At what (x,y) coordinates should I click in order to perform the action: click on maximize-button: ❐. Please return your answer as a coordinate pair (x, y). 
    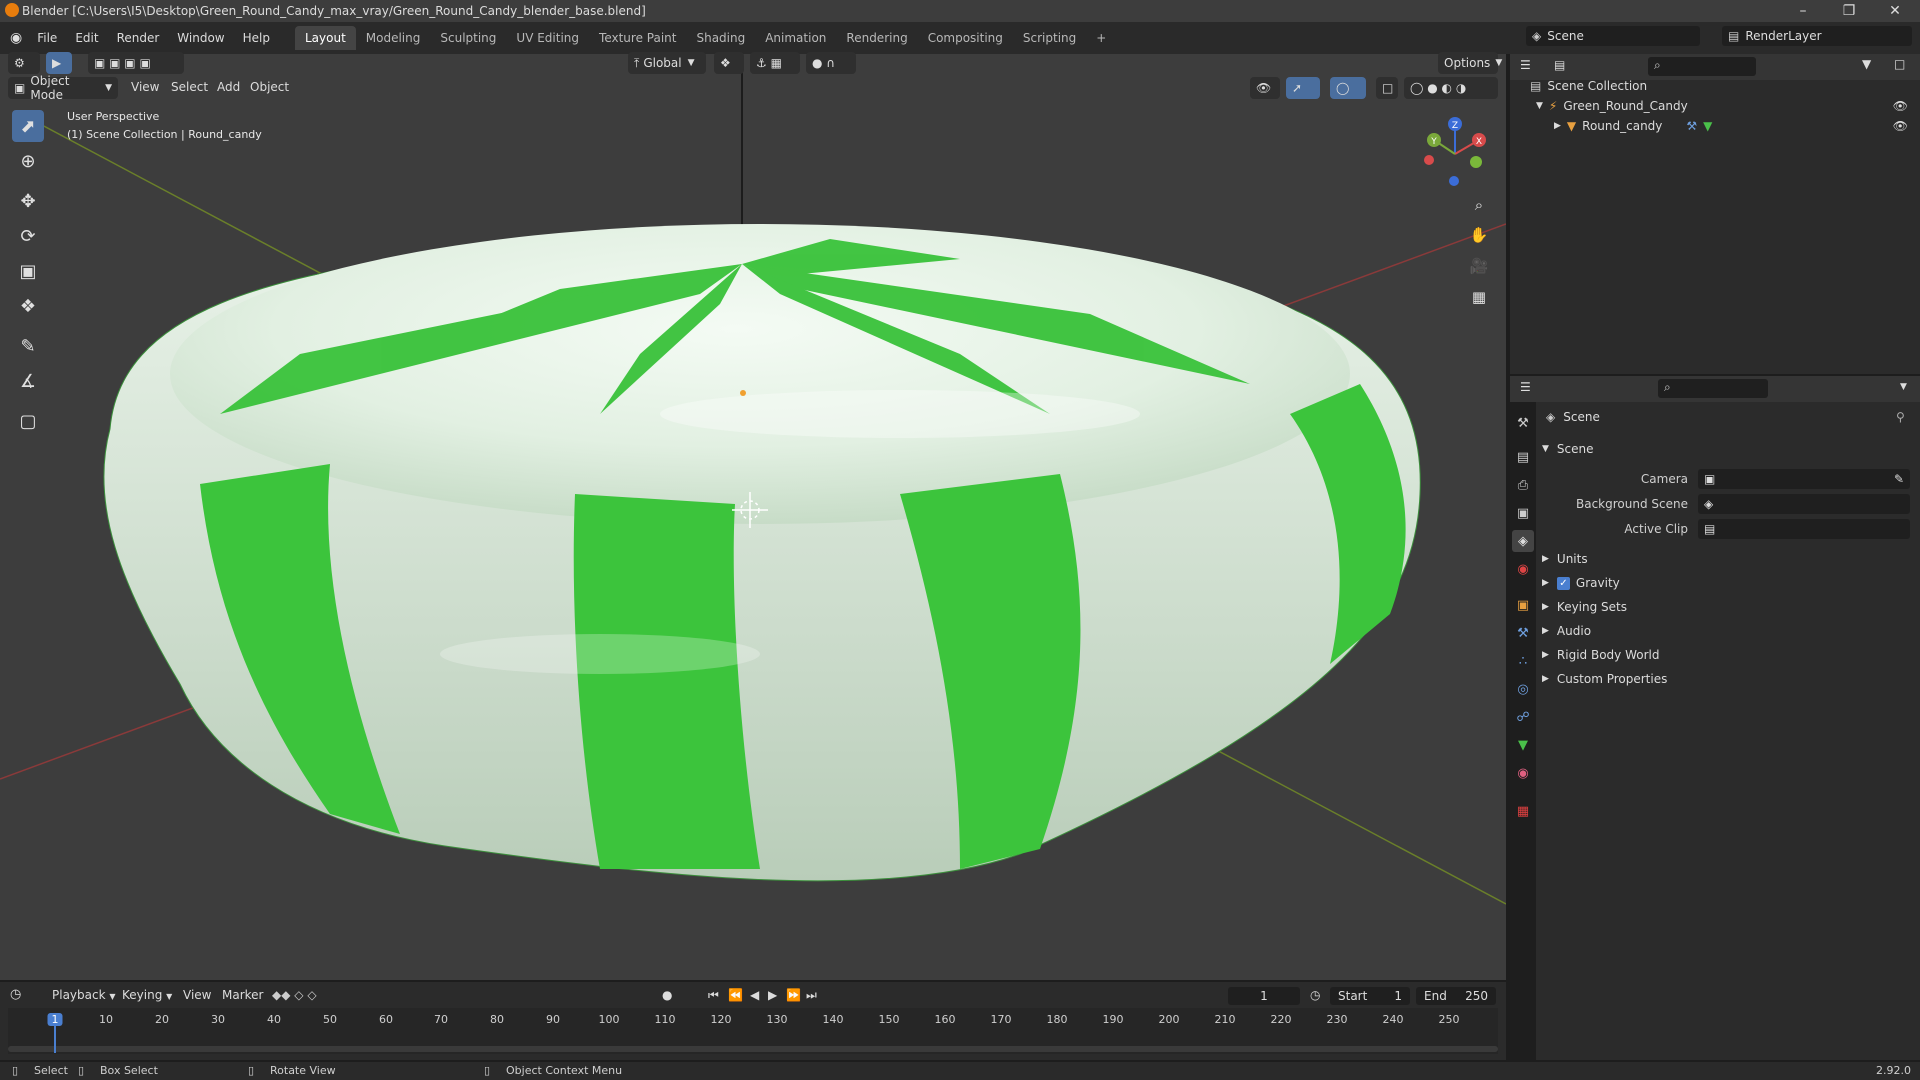
    Looking at the image, I should click on (1849, 11).